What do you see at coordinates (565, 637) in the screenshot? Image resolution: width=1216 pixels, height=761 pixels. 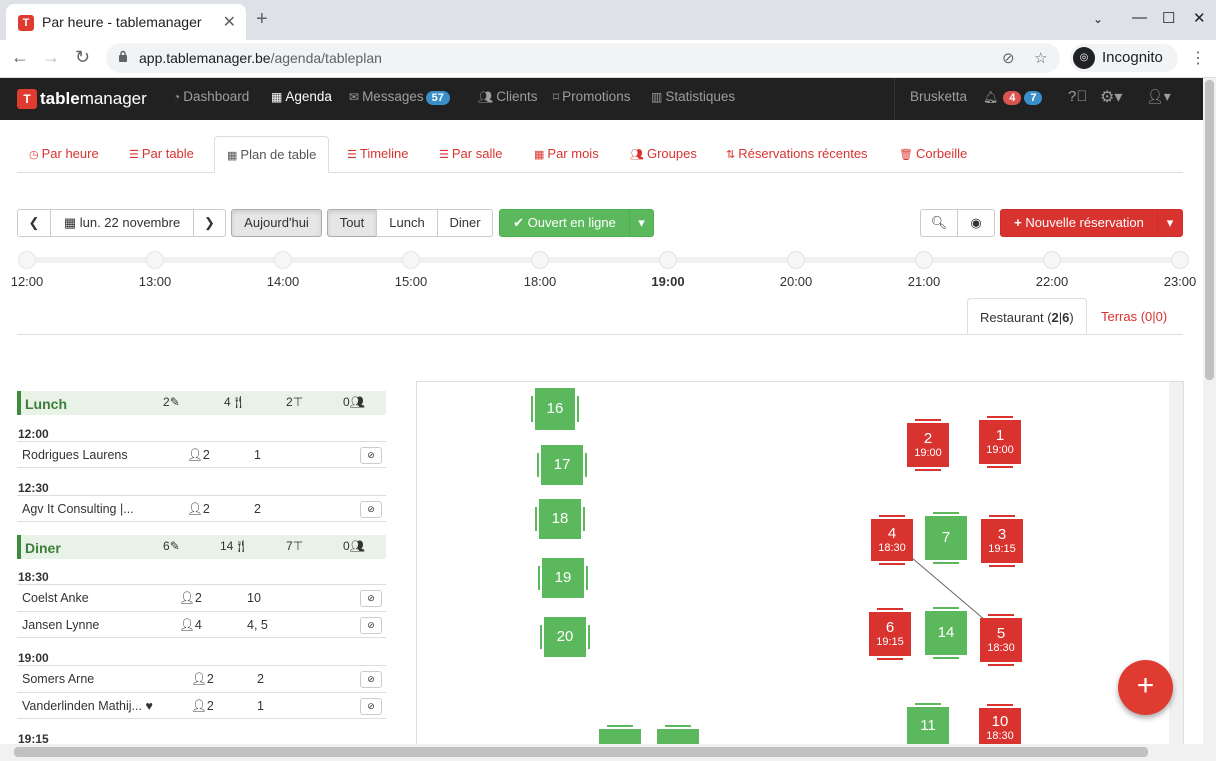 I see `table-20: 20` at bounding box center [565, 637].